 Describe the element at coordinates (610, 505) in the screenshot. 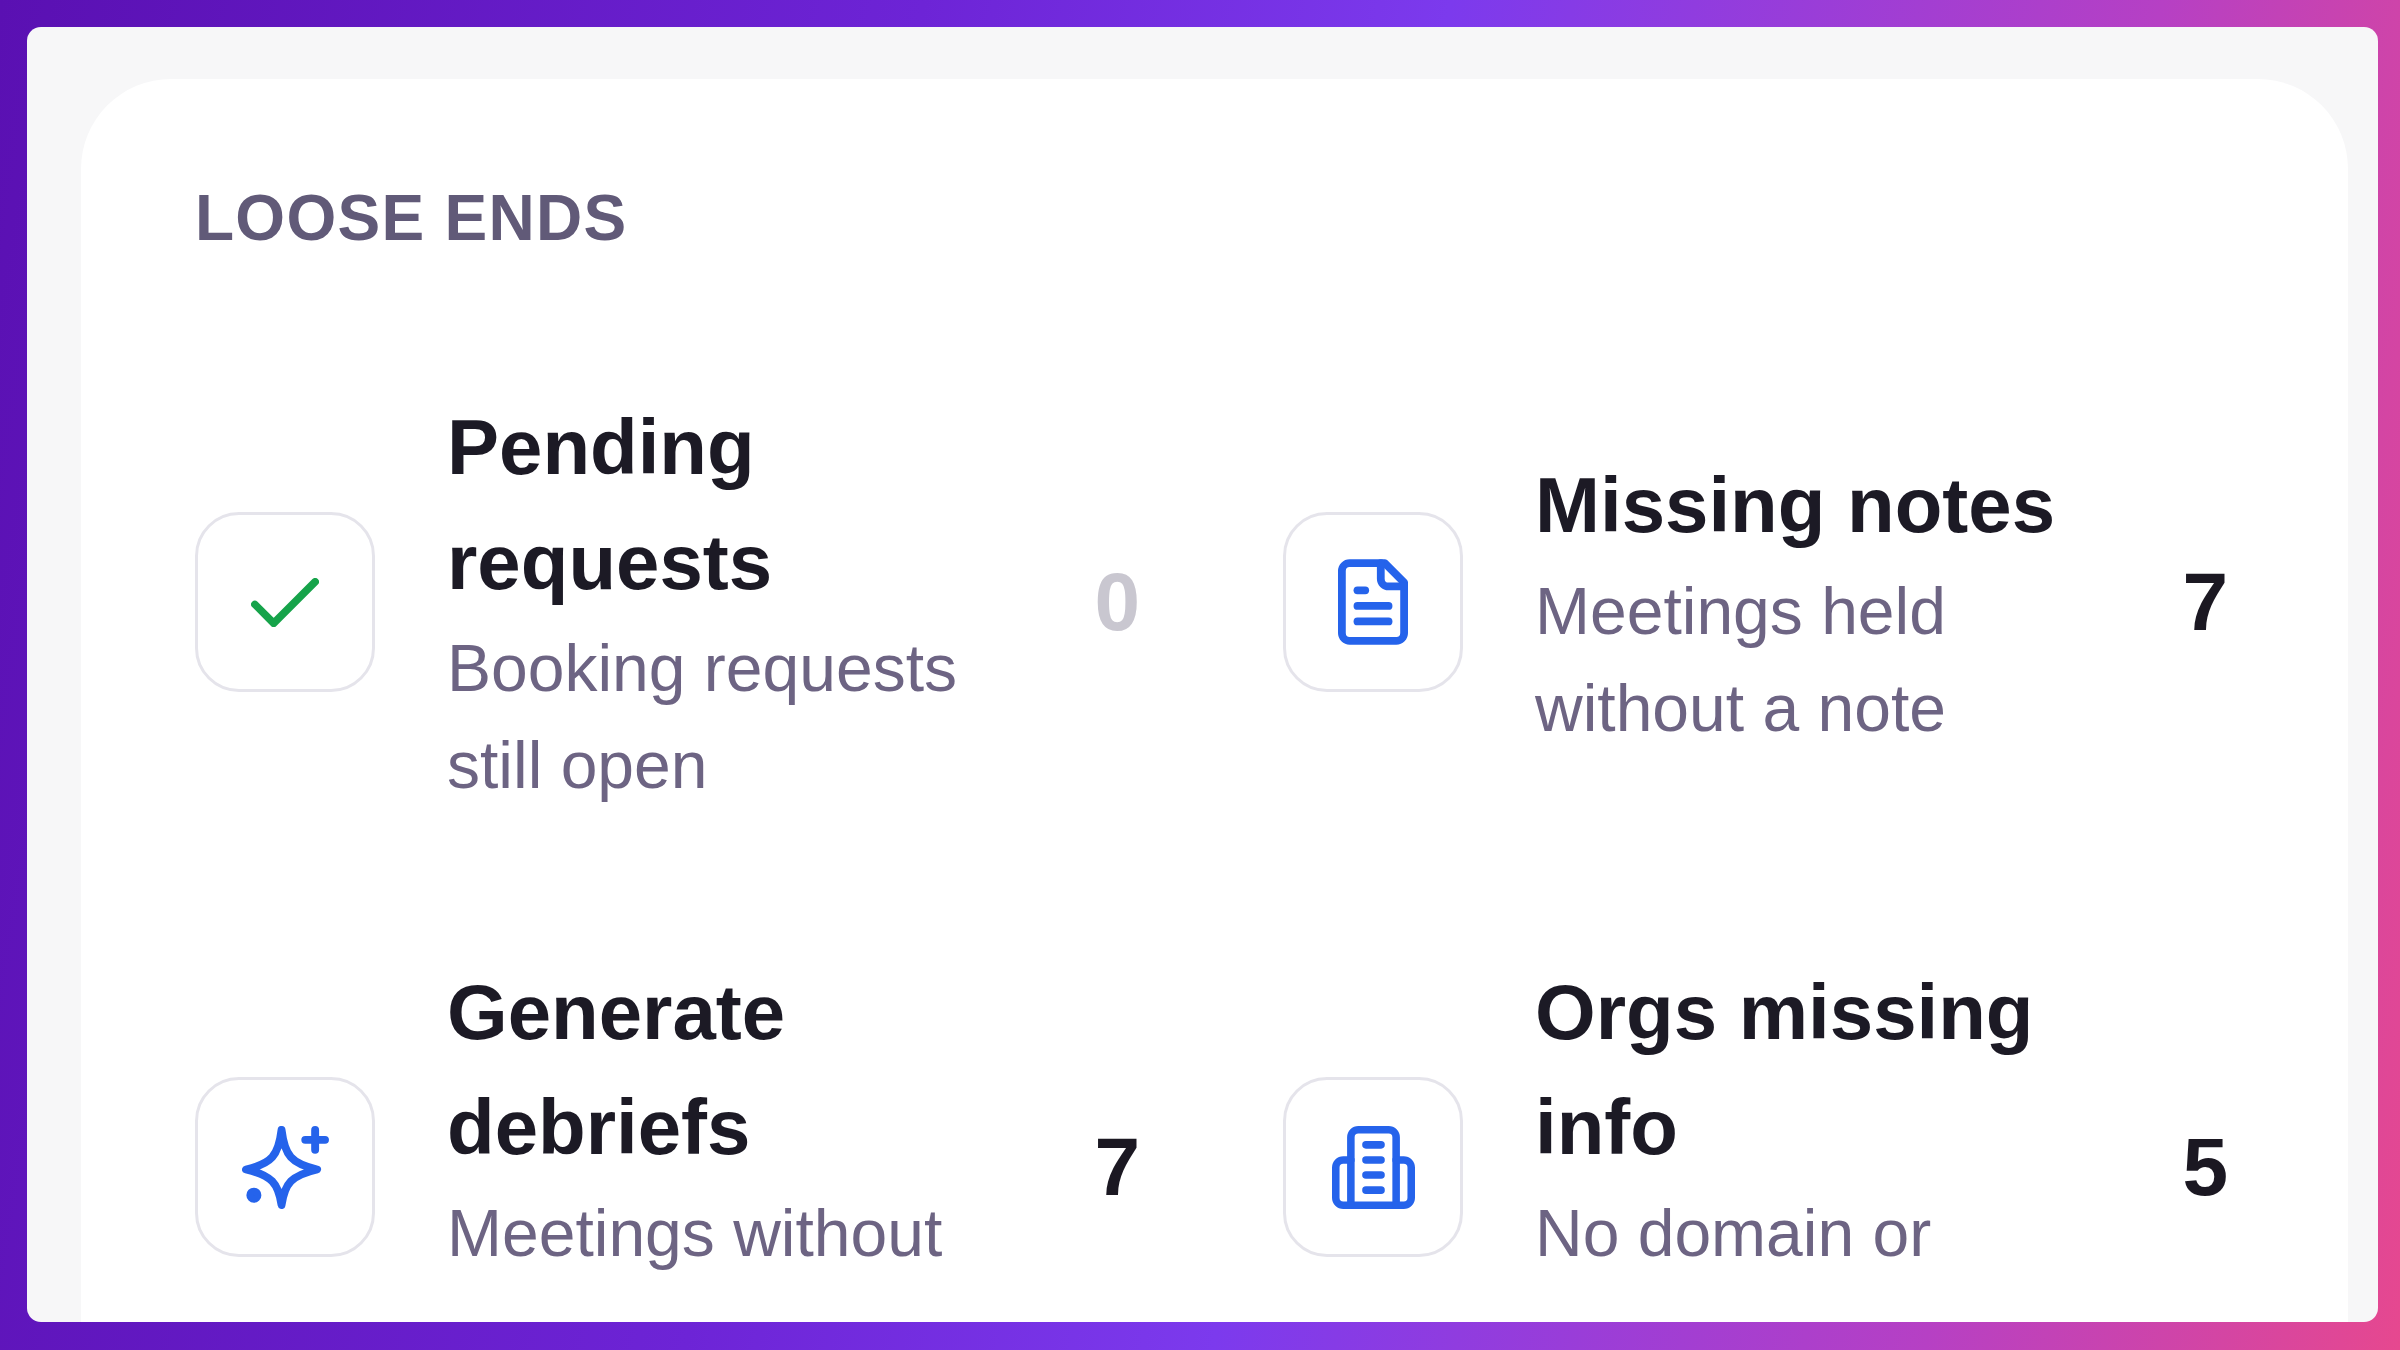

I see `item-title: Pending requests` at that location.